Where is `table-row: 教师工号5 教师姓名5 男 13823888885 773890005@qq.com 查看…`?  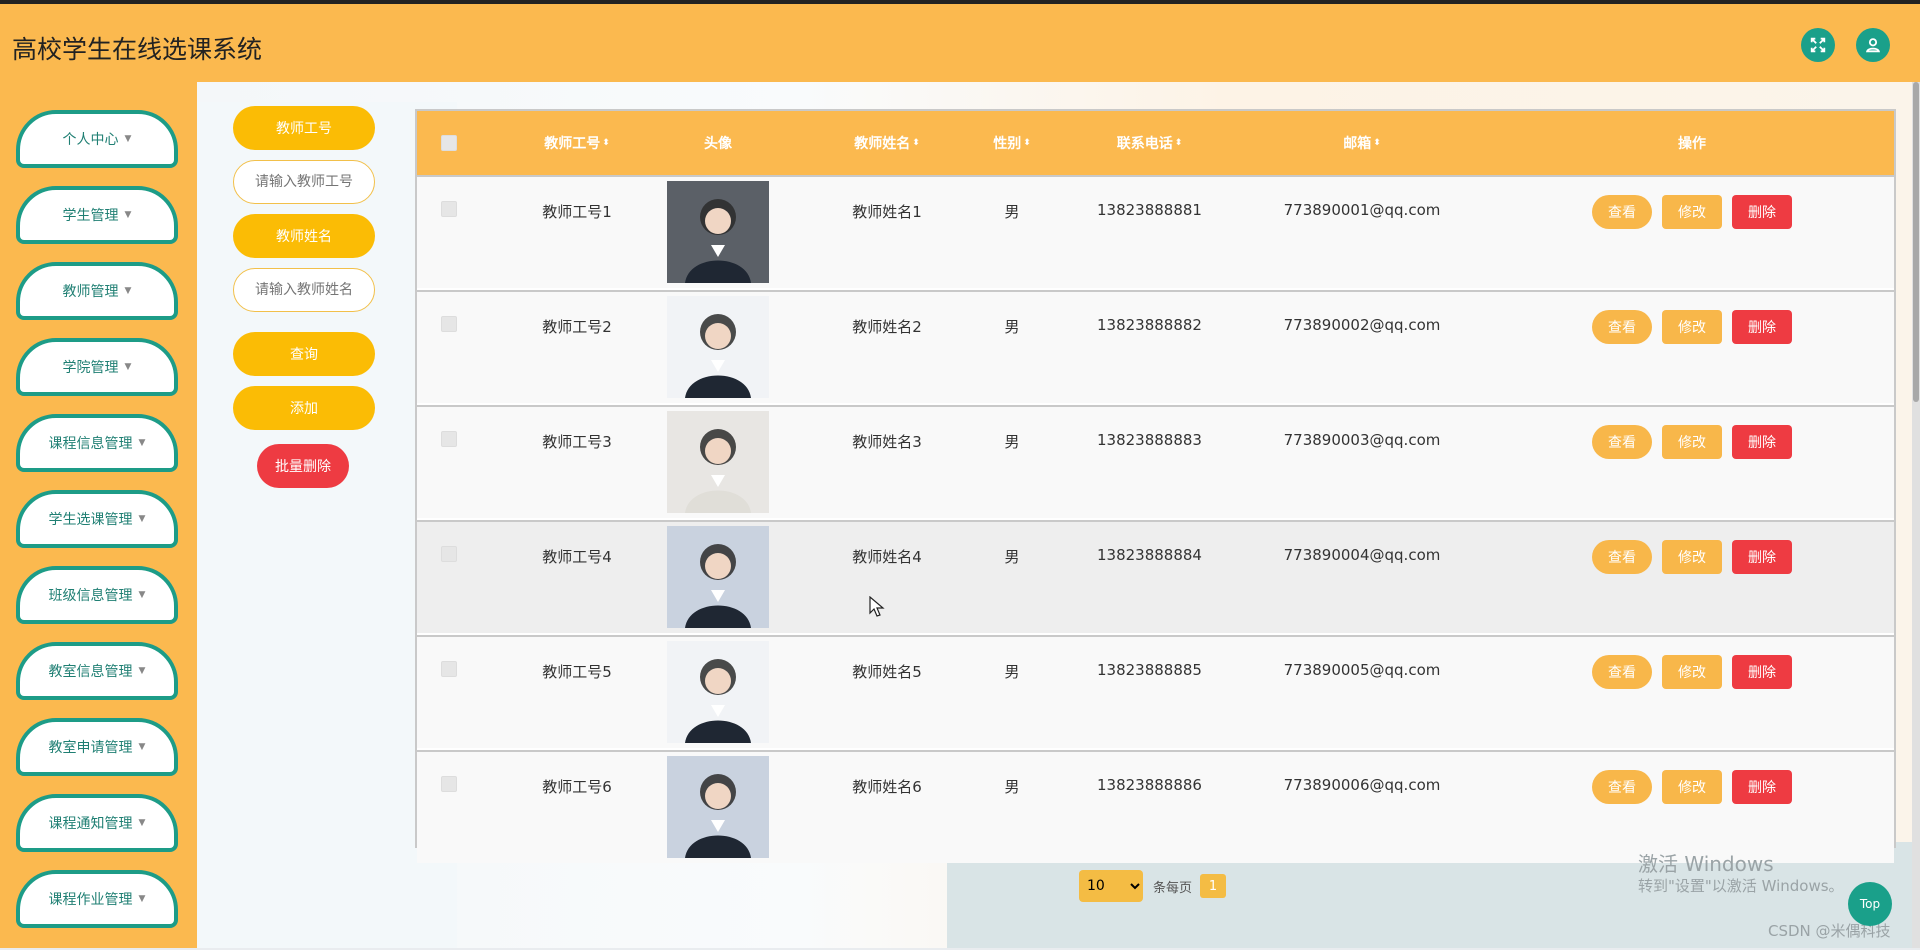 table-row: 教师工号5 教师姓名5 男 13823888885 773890005@qq.com 查看… is located at coordinates (1155, 691).